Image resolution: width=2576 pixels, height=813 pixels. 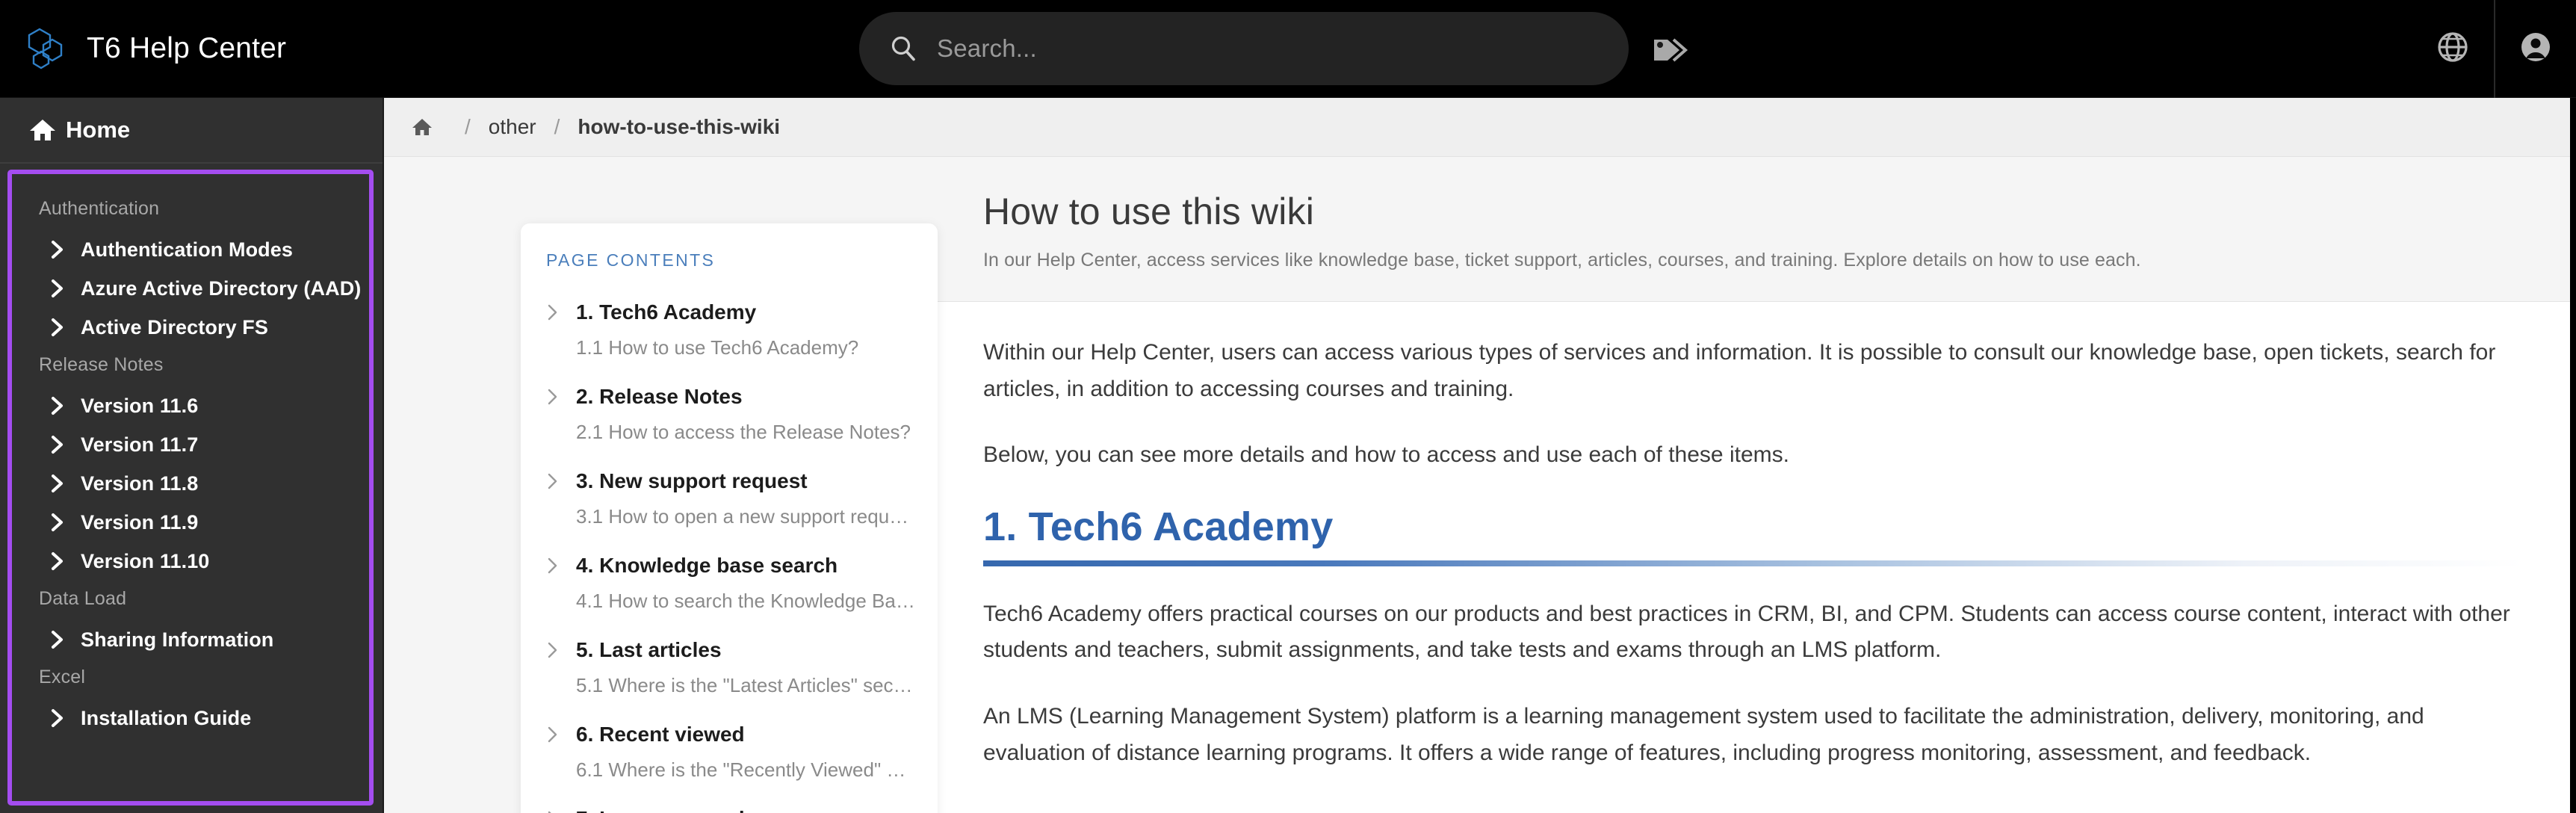 I want to click on sidebar-item-label: Version 11.7, so click(x=140, y=445).